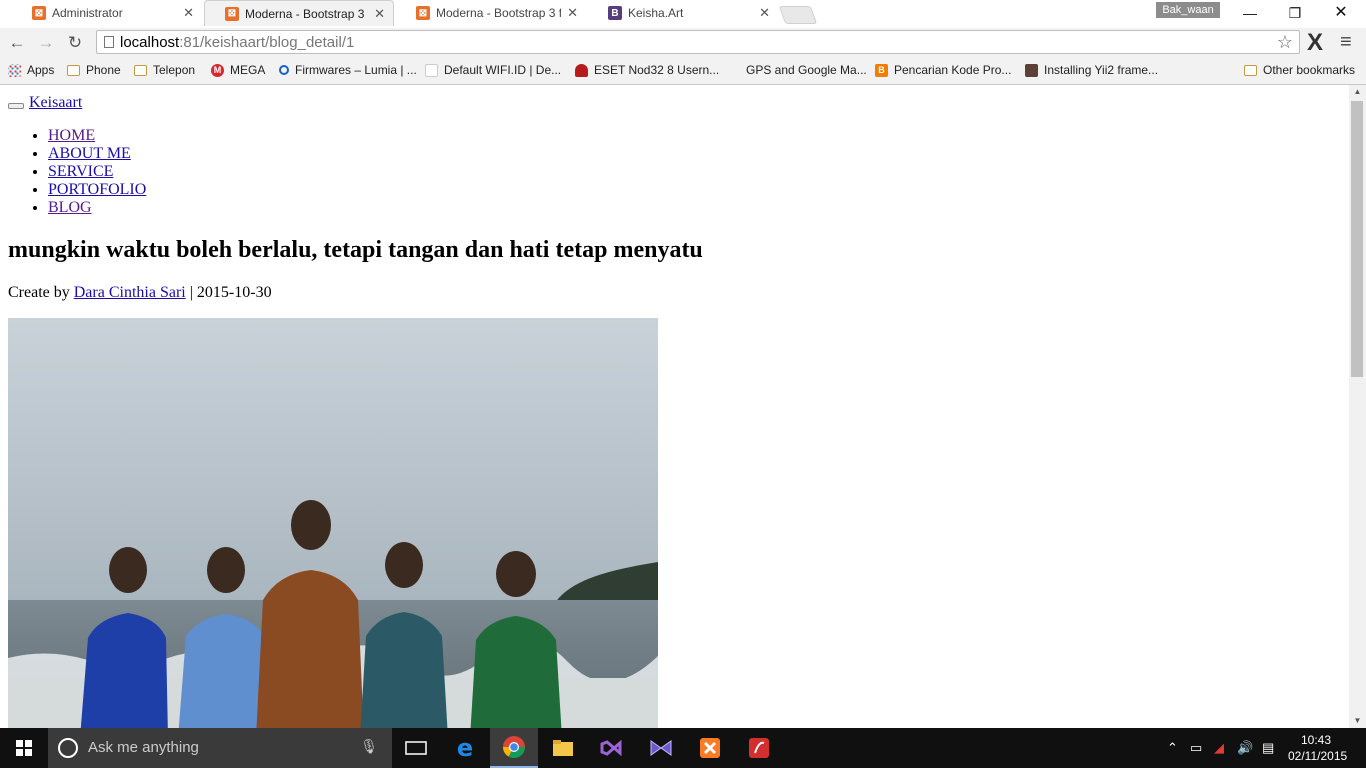 This screenshot has height=773, width=1366. Describe the element at coordinates (1172, 748) in the screenshot. I see `show-hidden-icons-chevron-icon: ⌃` at that location.